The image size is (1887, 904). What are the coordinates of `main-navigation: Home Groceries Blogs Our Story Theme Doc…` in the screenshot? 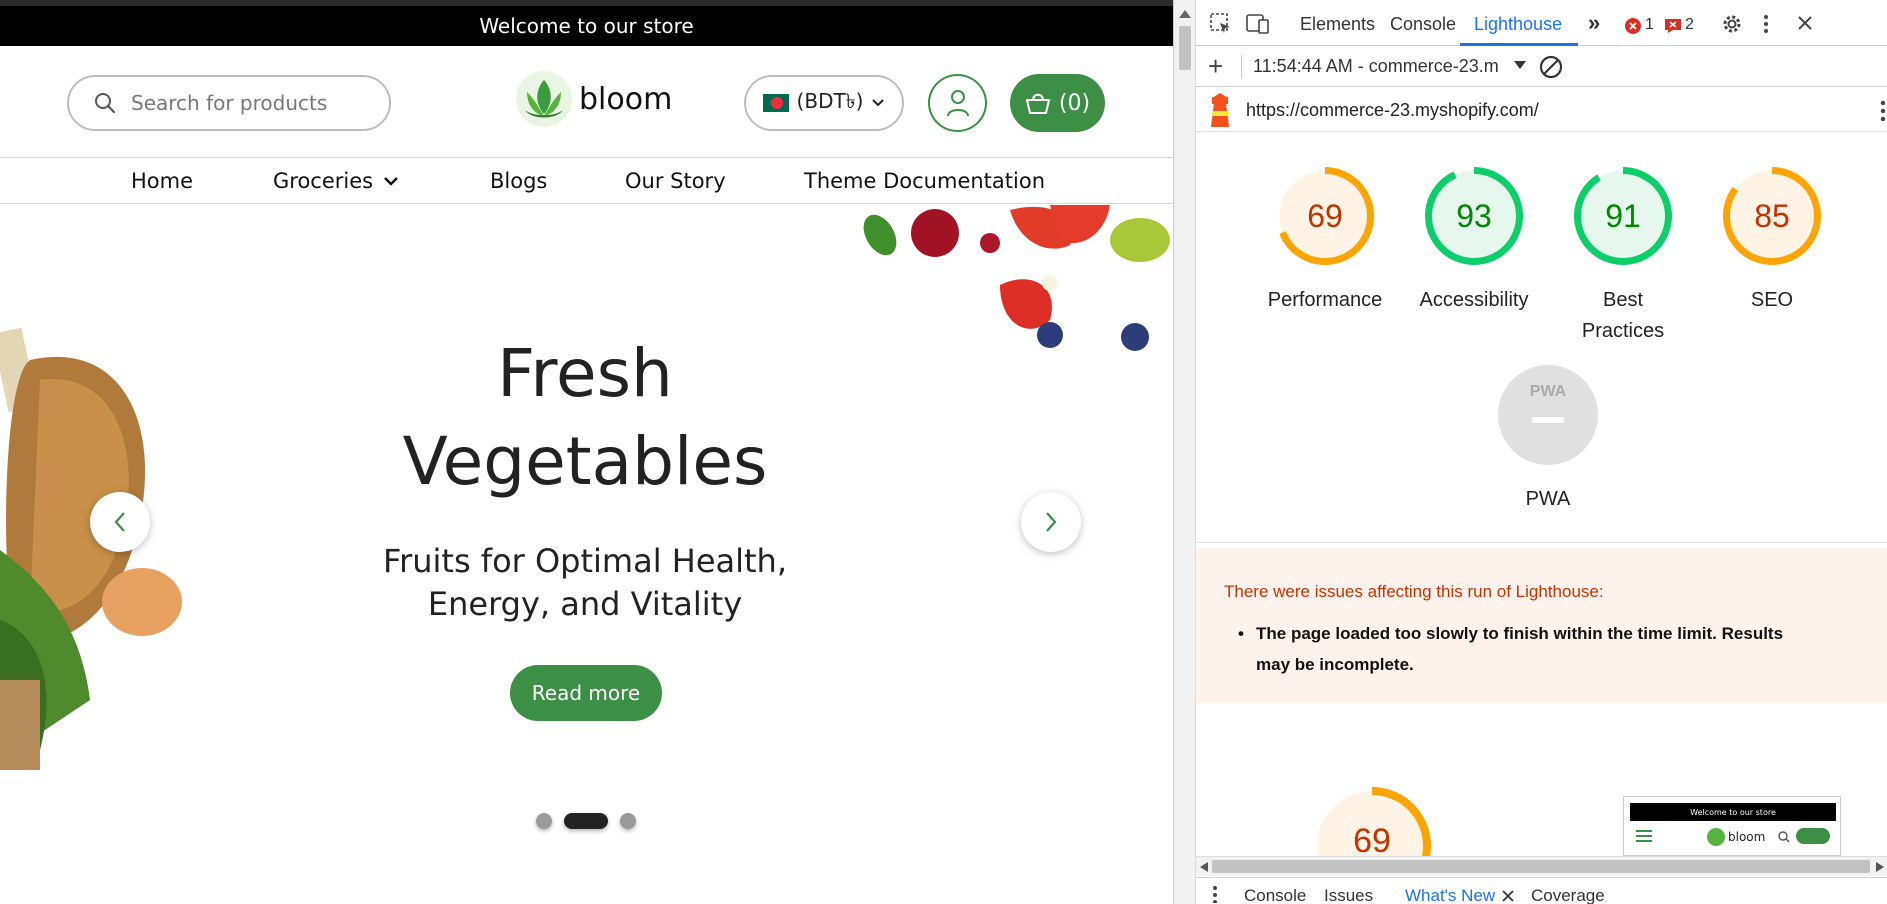 It's located at (586, 180).